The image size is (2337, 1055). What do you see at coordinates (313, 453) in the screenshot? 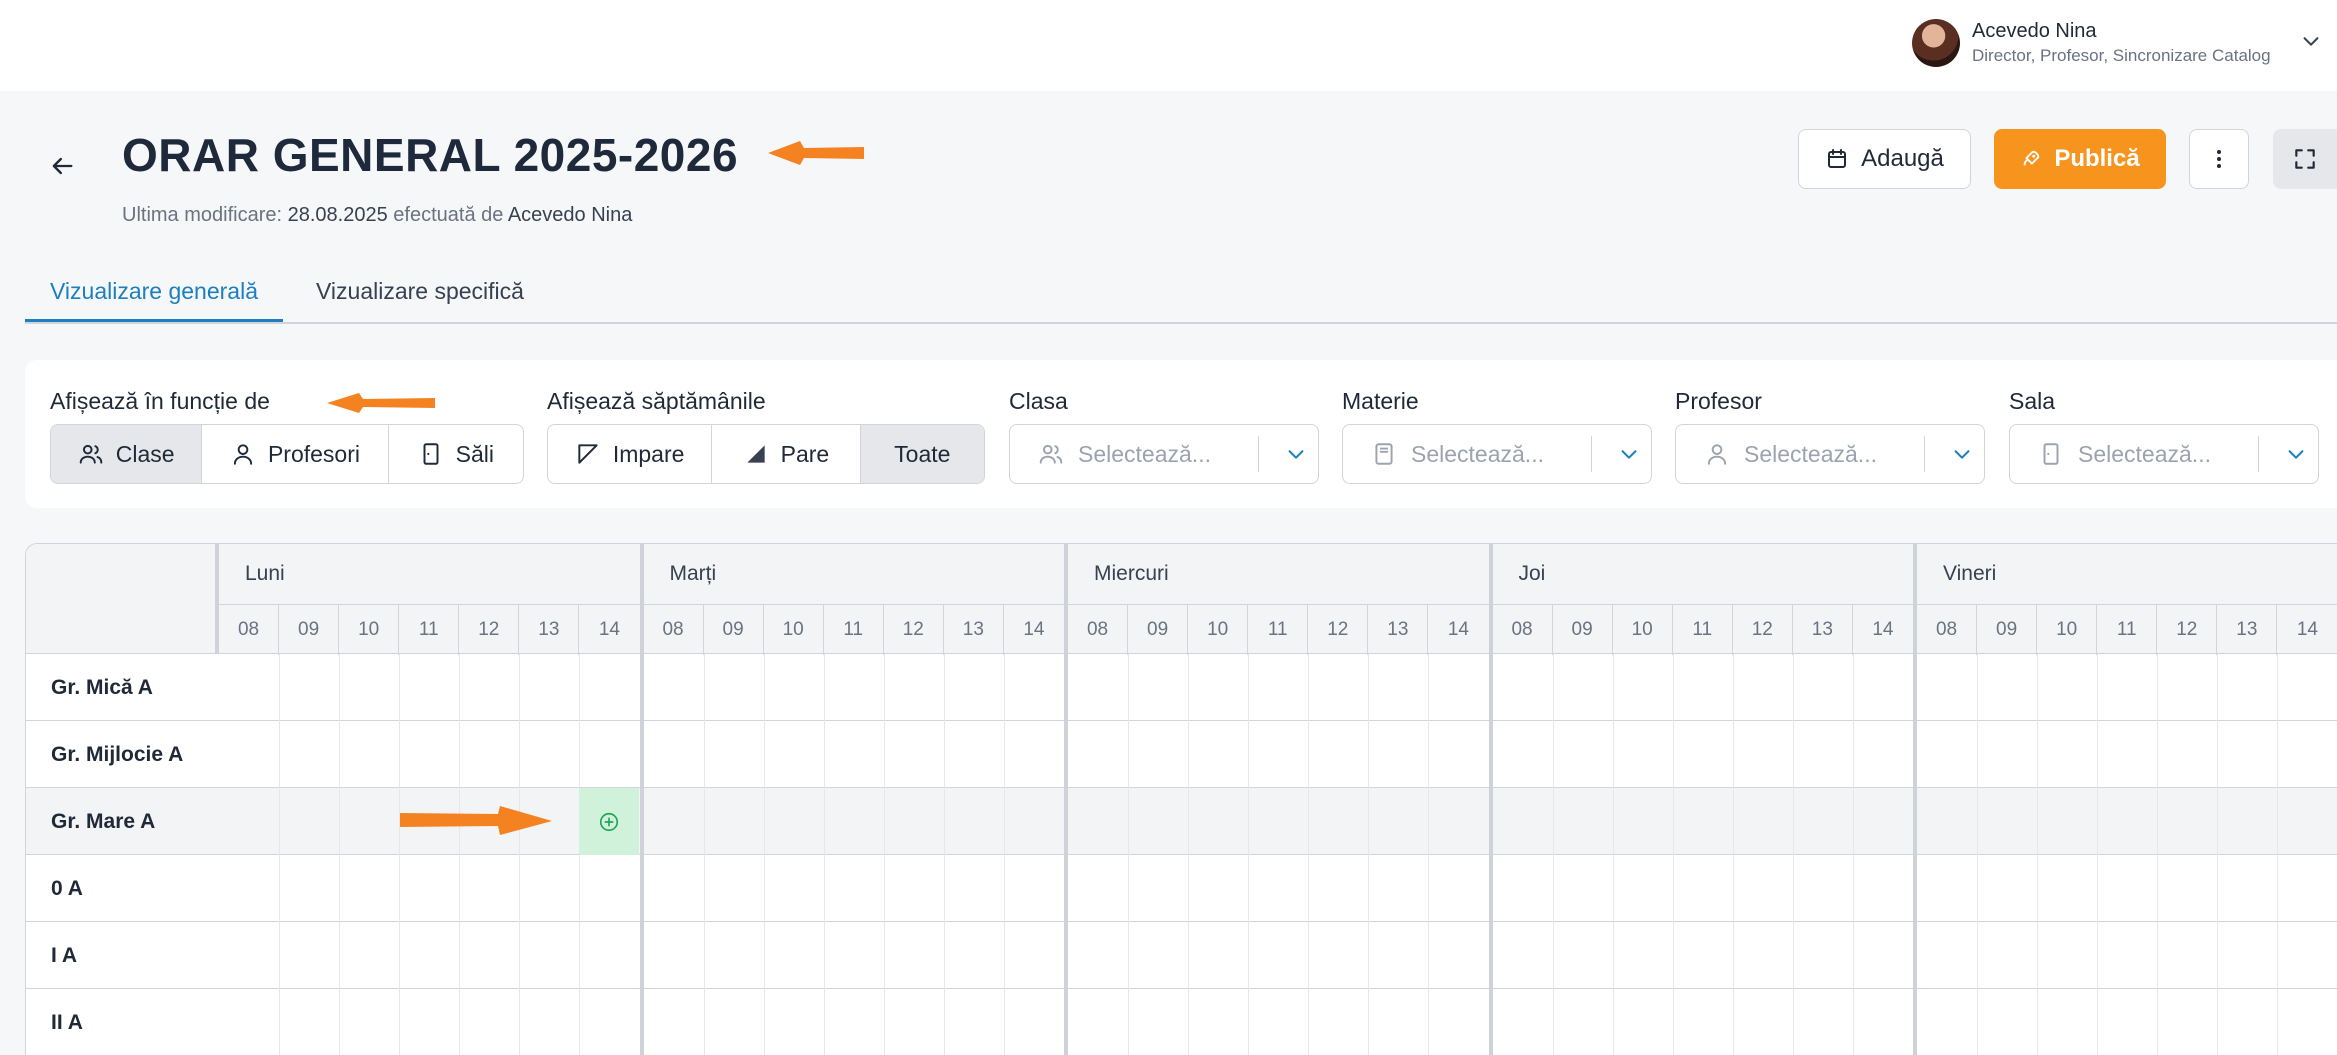
I see `display-by-teachers-label: Profesori` at bounding box center [313, 453].